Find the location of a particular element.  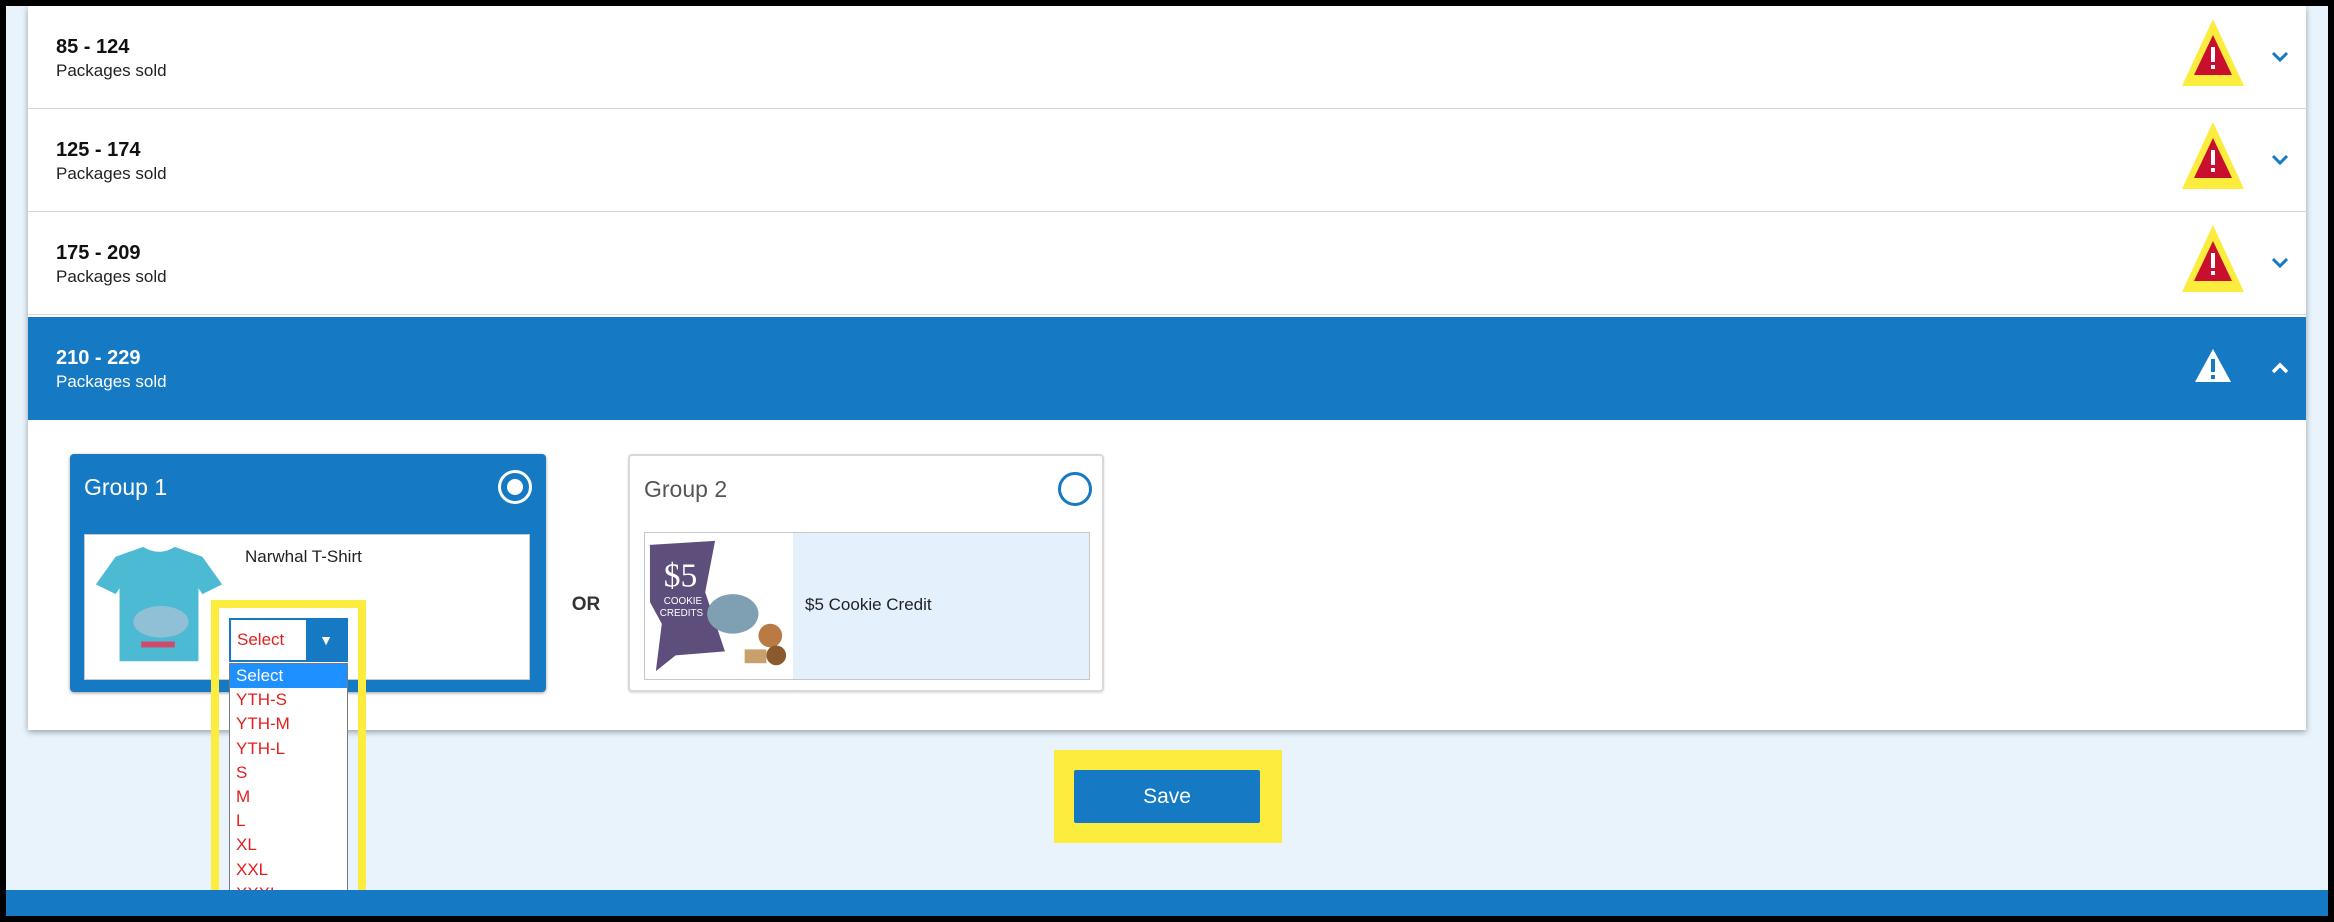

save-button: Save is located at coordinates (1167, 796).